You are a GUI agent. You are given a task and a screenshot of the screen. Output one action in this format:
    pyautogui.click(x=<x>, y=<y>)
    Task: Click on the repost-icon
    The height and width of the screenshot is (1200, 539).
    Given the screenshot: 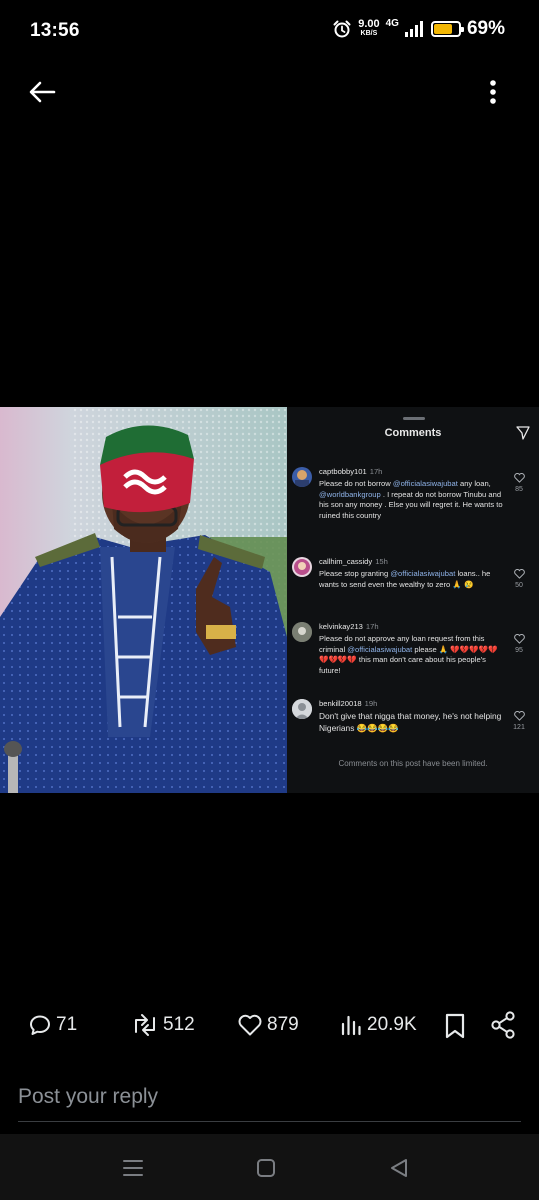 What is the action you would take?
    pyautogui.click(x=145, y=1025)
    